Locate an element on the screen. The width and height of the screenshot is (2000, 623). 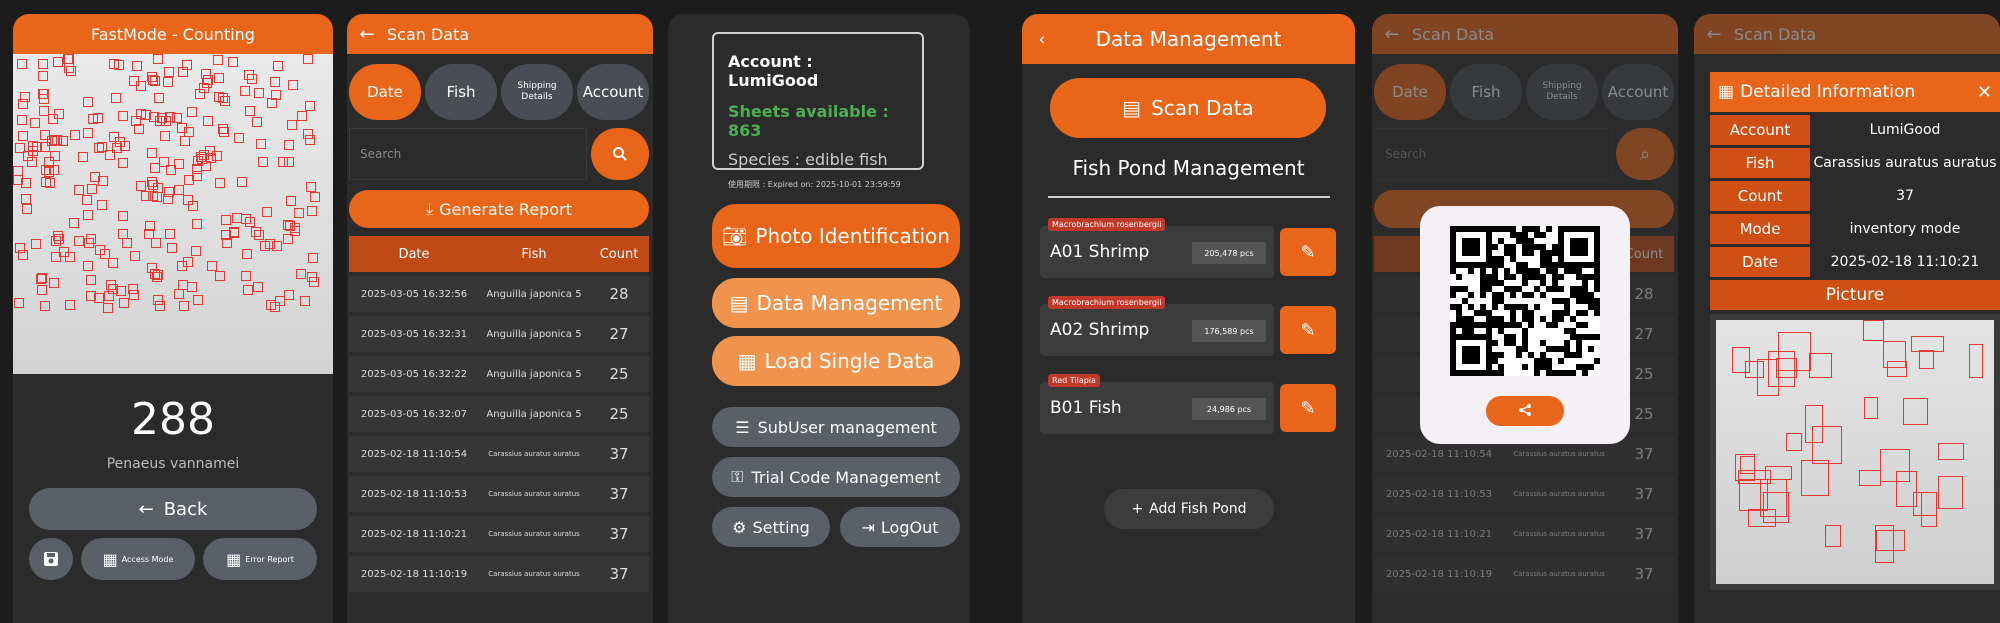
detail-row: Fish Carassius auratus auratus is located at coordinates (1855, 163).